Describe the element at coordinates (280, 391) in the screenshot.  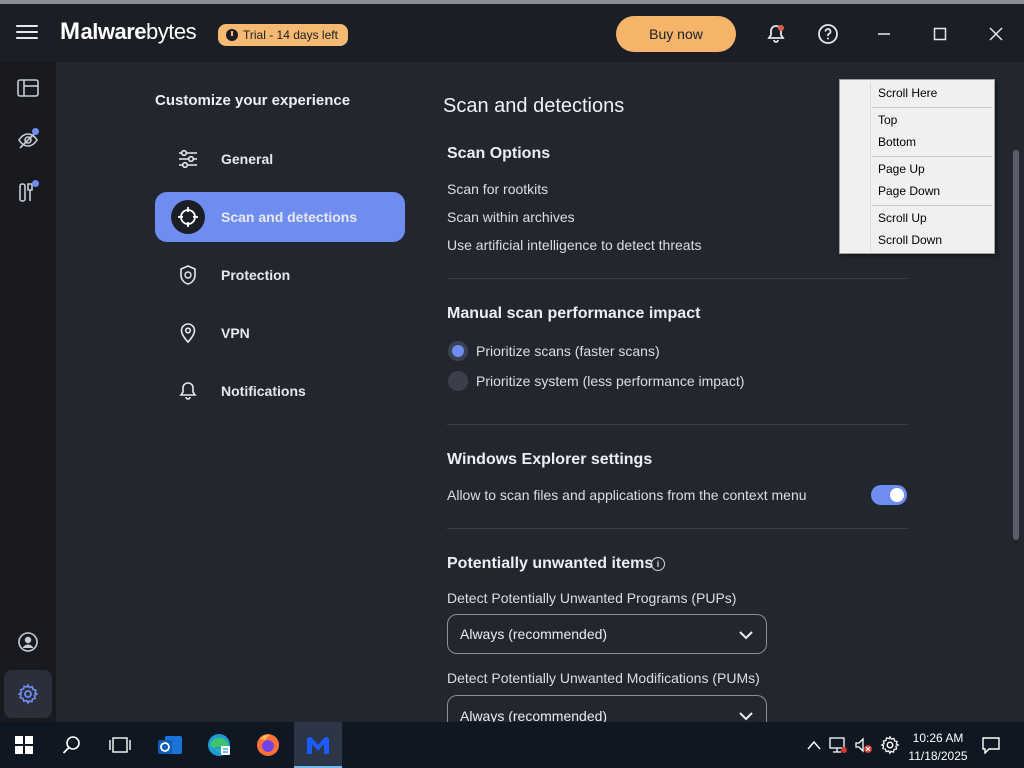
I see `nav-item-notifications: Notifications` at that location.